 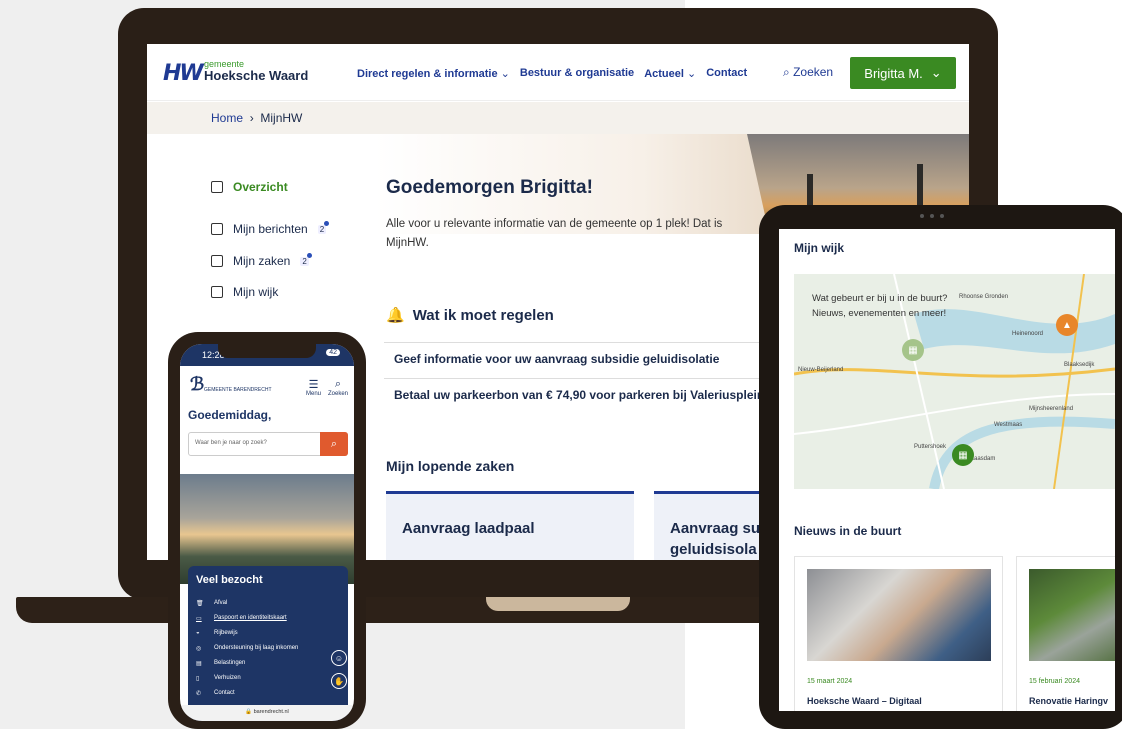 I want to click on breadcrumb-home: Home, so click(x=227, y=118).